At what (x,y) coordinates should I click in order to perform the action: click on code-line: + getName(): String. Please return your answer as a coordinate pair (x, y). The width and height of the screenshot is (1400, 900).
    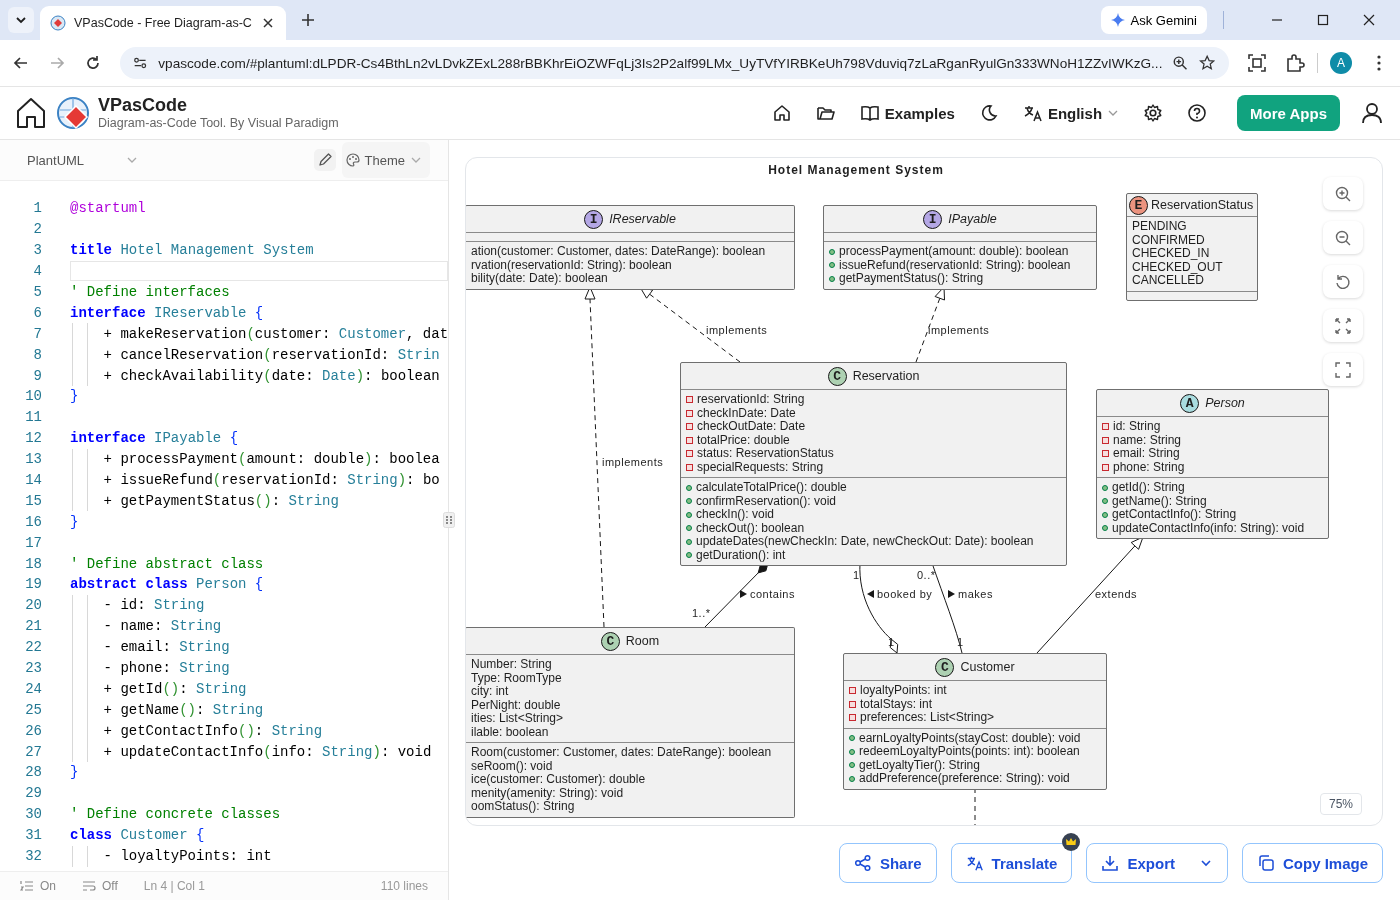
    Looking at the image, I should click on (184, 710).